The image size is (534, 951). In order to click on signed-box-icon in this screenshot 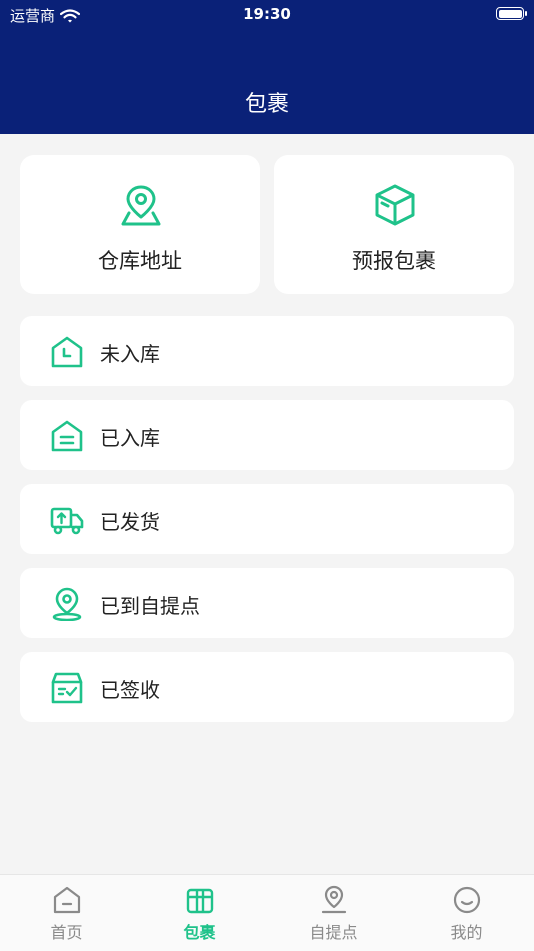, I will do `click(67, 688)`.